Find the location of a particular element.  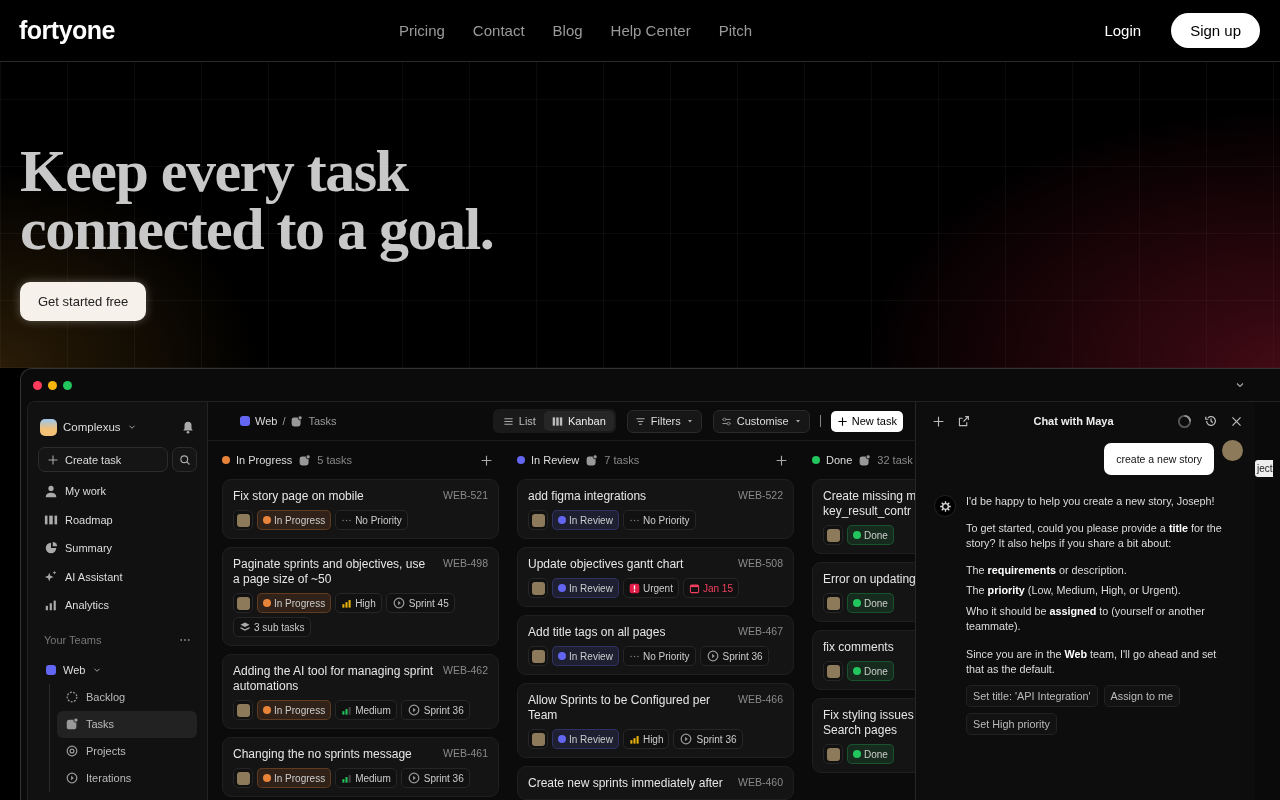

close-icon is located at coordinates (1236, 421).